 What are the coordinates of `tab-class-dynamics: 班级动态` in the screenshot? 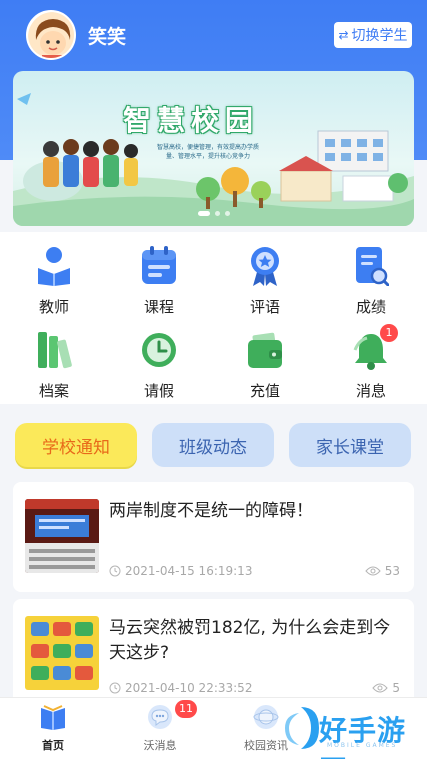 It's located at (213, 445).